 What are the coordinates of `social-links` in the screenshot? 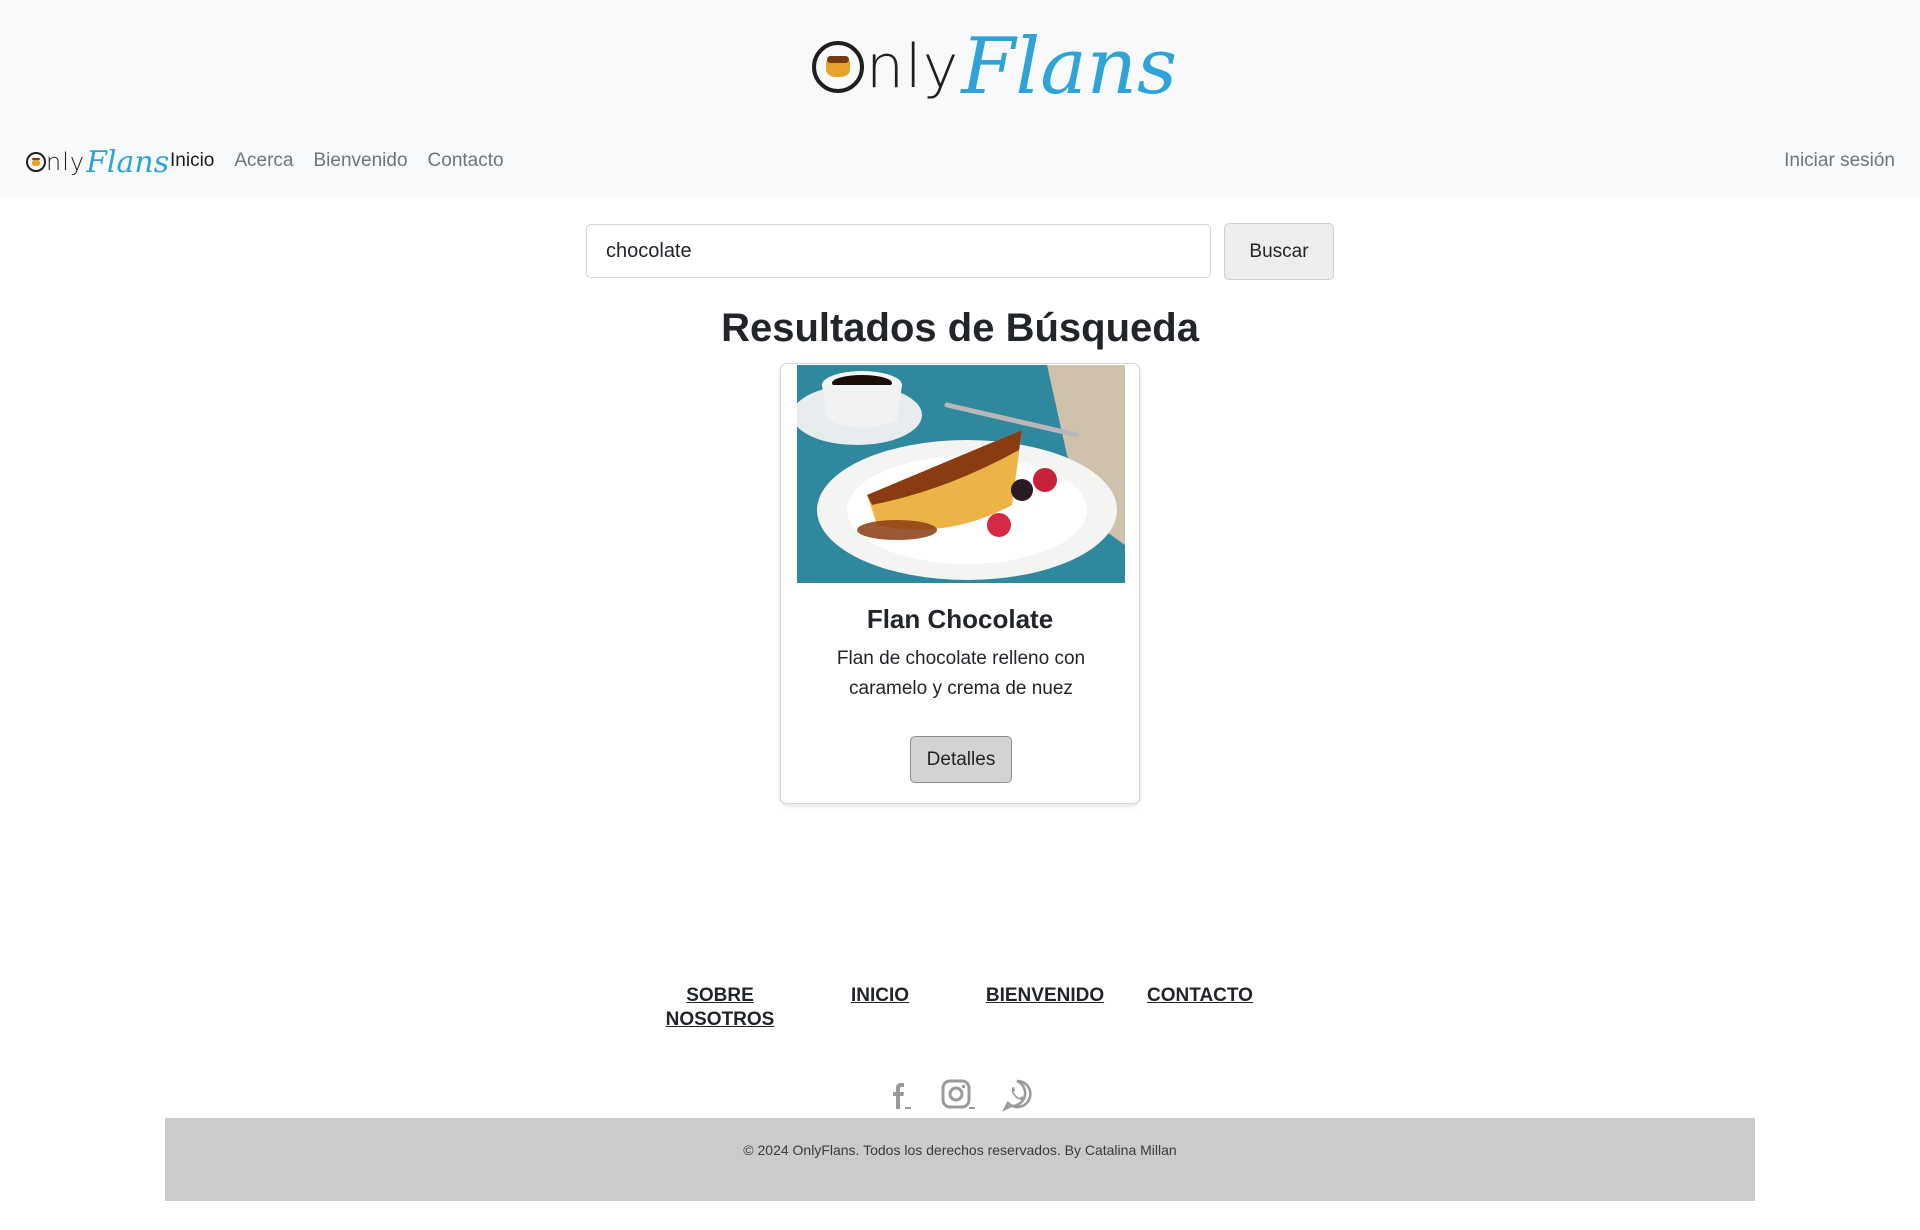 It's located at (960, 1097).